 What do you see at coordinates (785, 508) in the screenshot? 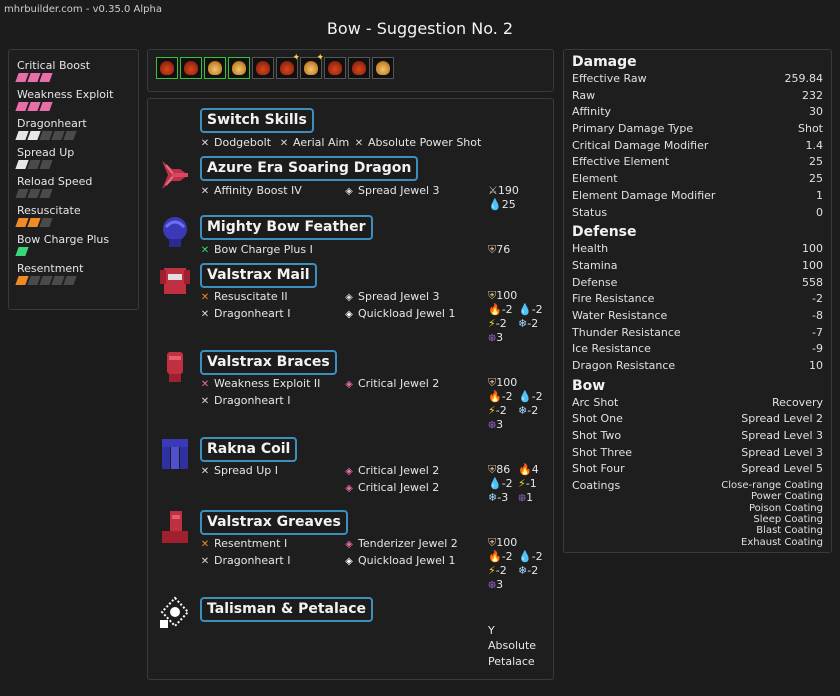
I see `coating-item: Poison Coating` at bounding box center [785, 508].